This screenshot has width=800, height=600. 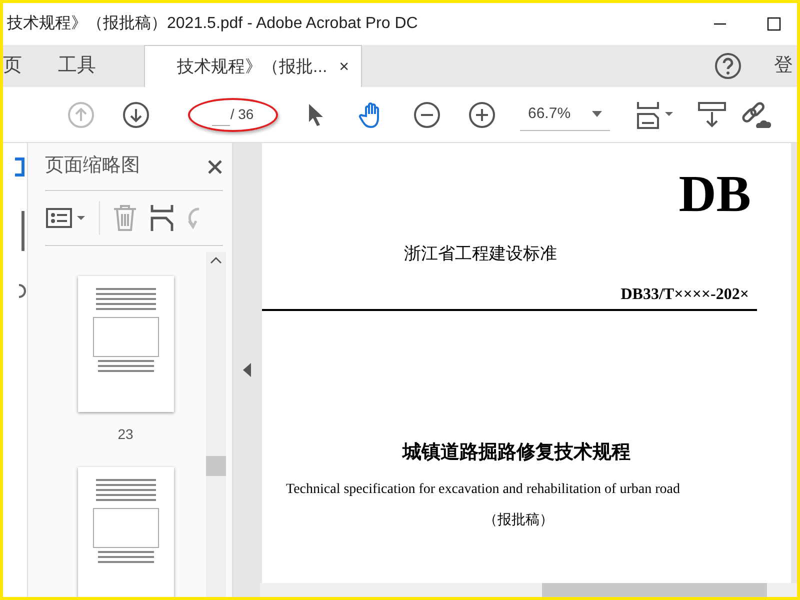 What do you see at coordinates (565, 114) in the screenshot?
I see `zoom-dropdown: 66.7%` at bounding box center [565, 114].